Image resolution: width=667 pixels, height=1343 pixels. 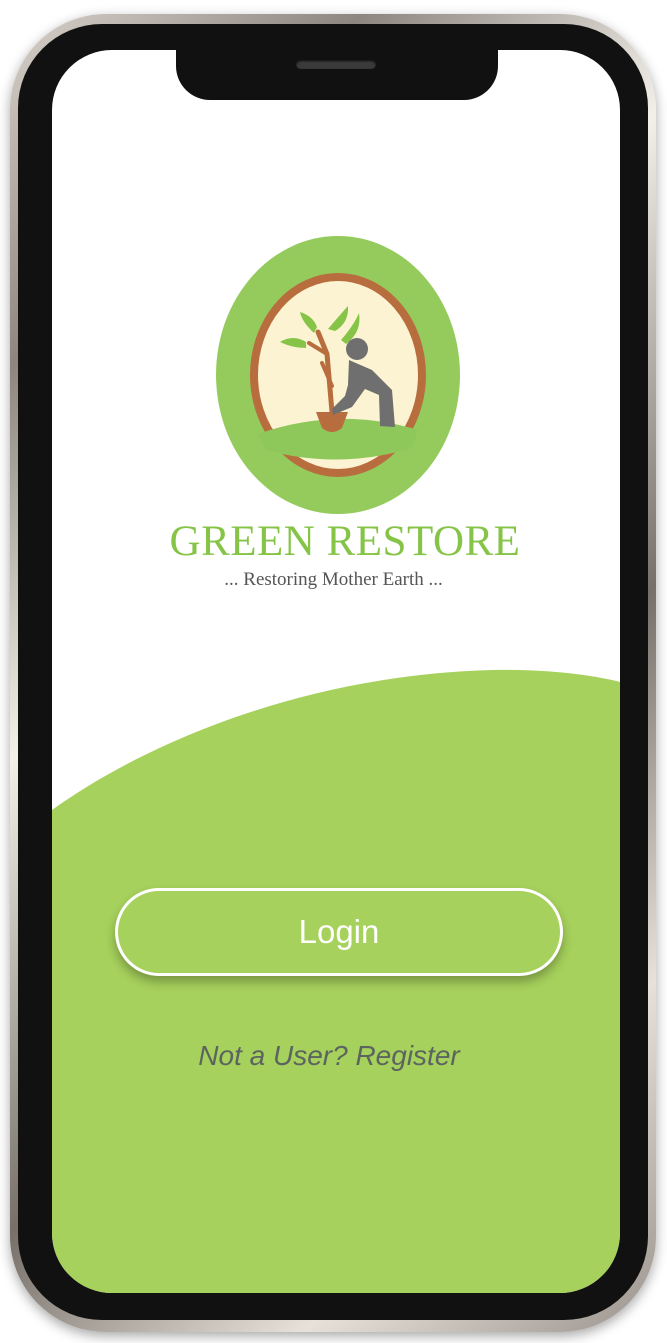 What do you see at coordinates (329, 1056) in the screenshot?
I see `register-link: Not a User? Register` at bounding box center [329, 1056].